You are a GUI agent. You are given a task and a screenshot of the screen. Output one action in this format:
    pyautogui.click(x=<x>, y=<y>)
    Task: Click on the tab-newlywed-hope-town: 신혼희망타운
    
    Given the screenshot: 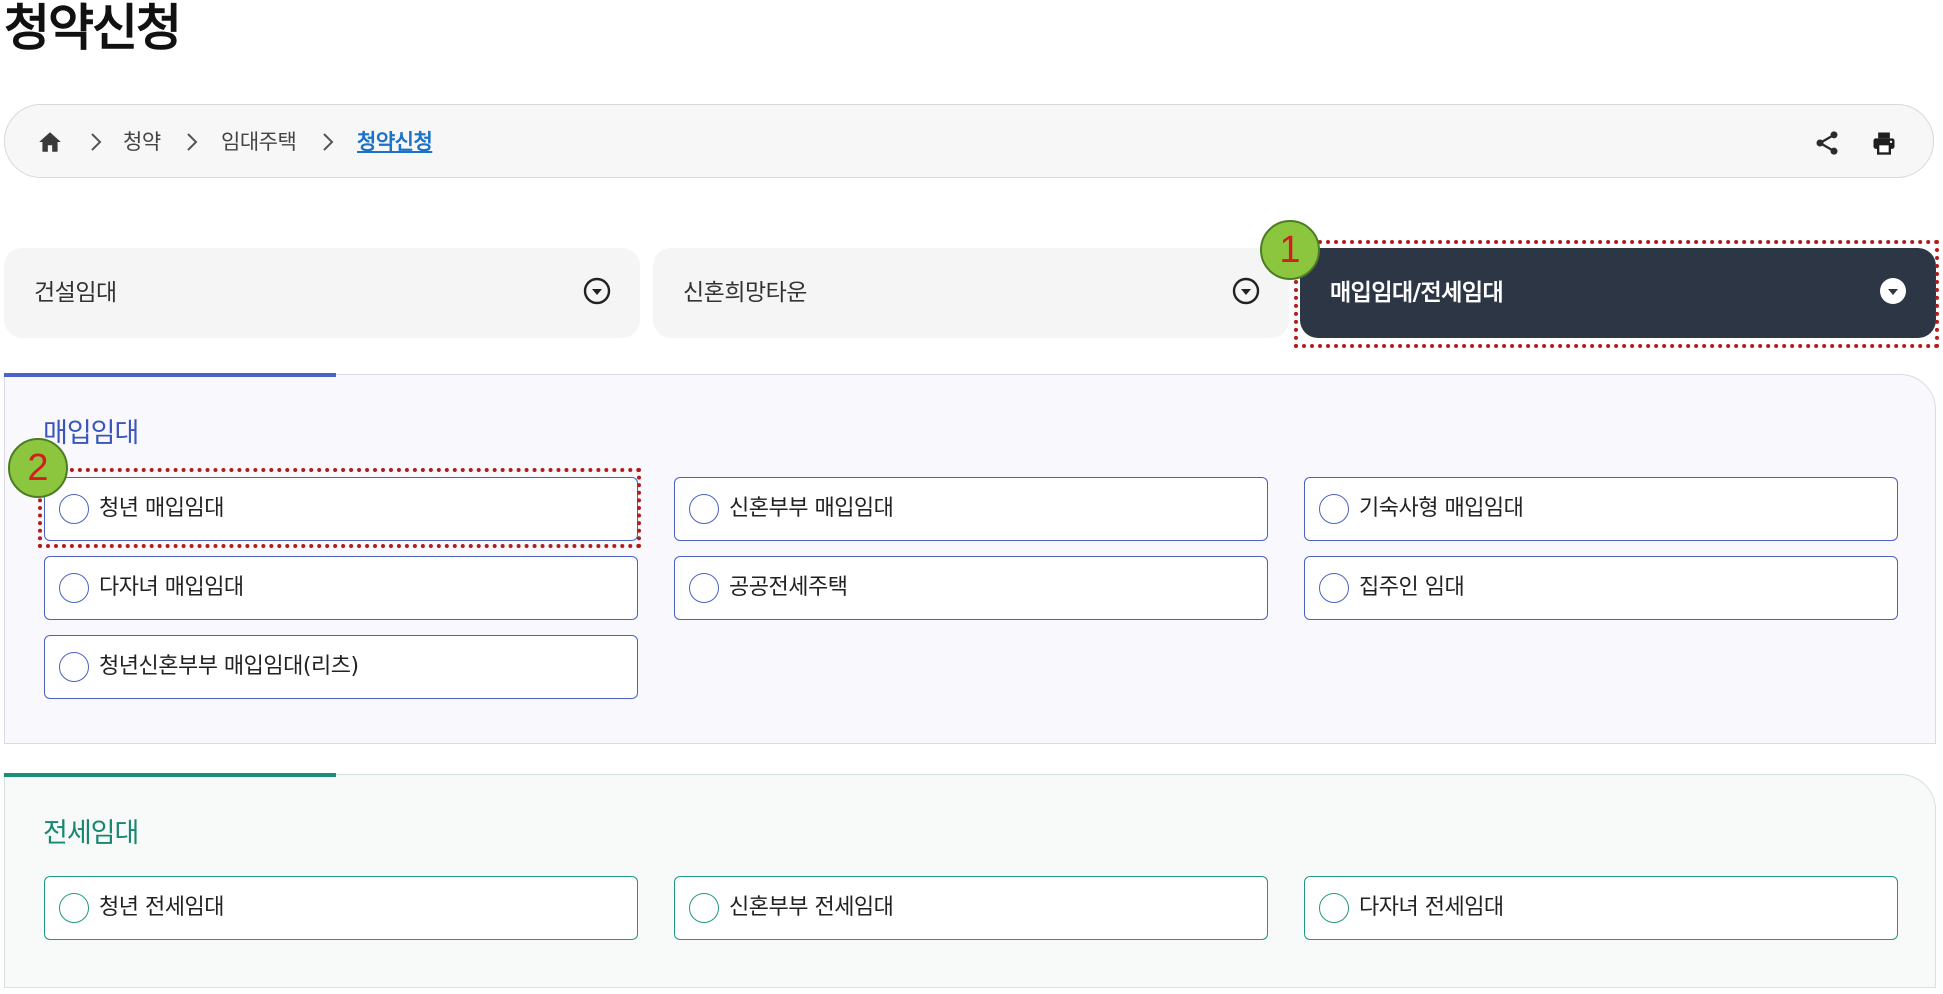 What is the action you would take?
    pyautogui.click(x=971, y=293)
    